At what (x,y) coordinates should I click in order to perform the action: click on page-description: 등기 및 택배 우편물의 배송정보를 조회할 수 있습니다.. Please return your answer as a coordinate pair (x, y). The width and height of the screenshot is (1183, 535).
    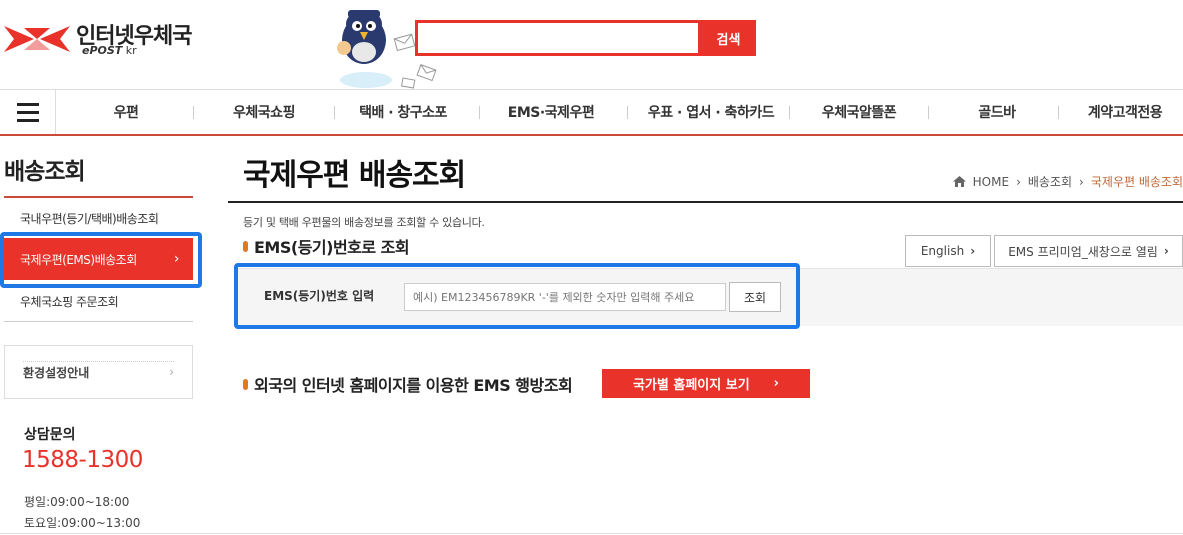
    Looking at the image, I should click on (364, 222).